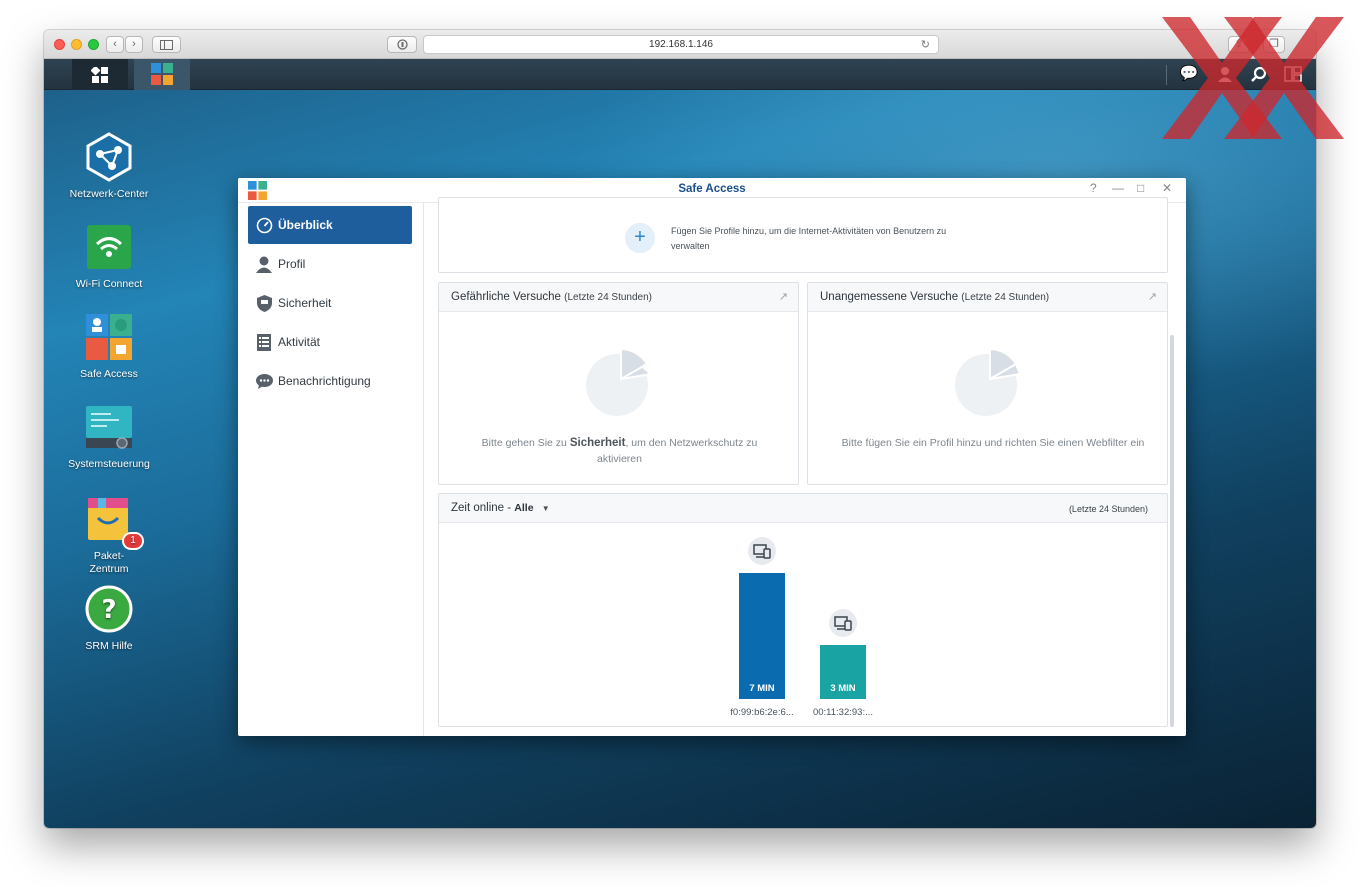  What do you see at coordinates (134, 44) in the screenshot?
I see `forward-button: ›` at bounding box center [134, 44].